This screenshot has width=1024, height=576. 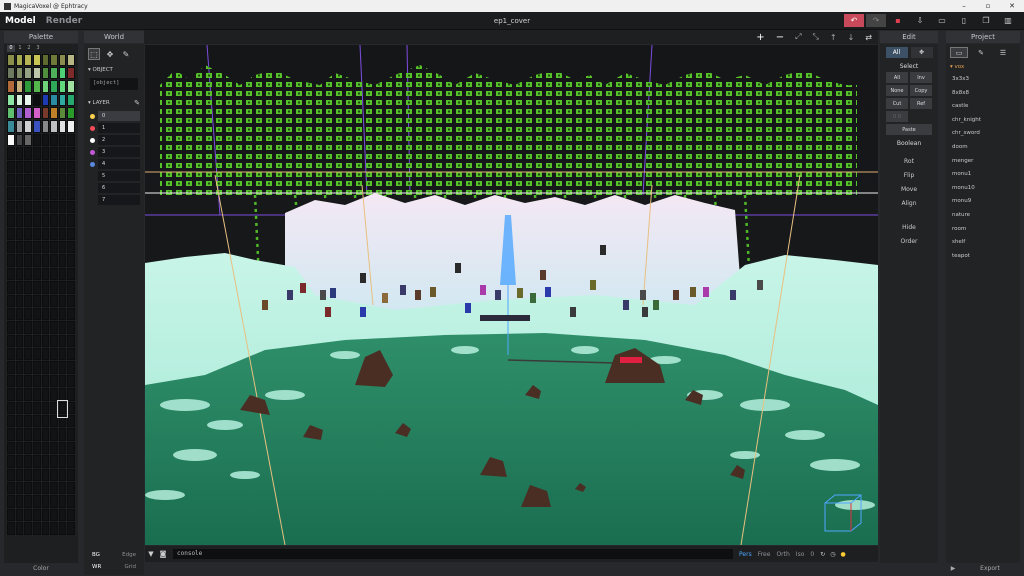 I want to click on project-folder: ▾ vox, so click(x=983, y=67).